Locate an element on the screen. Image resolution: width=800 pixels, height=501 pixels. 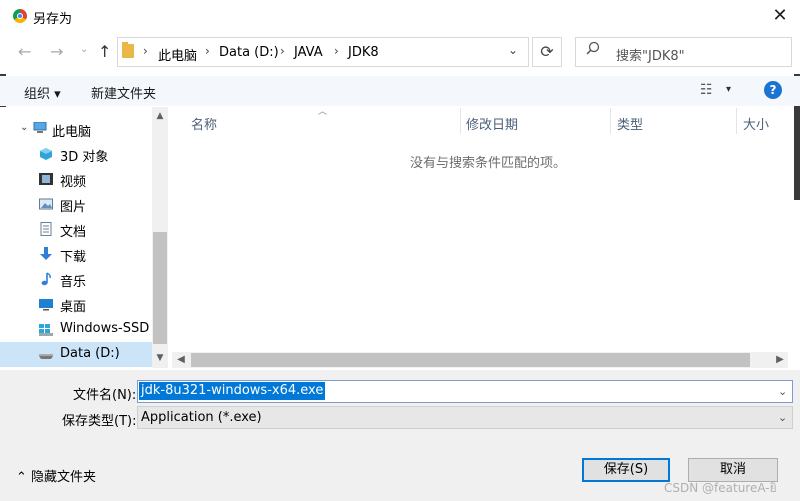
scroll-right-arrow-icon: ▶ is located at coordinates (780, 360).